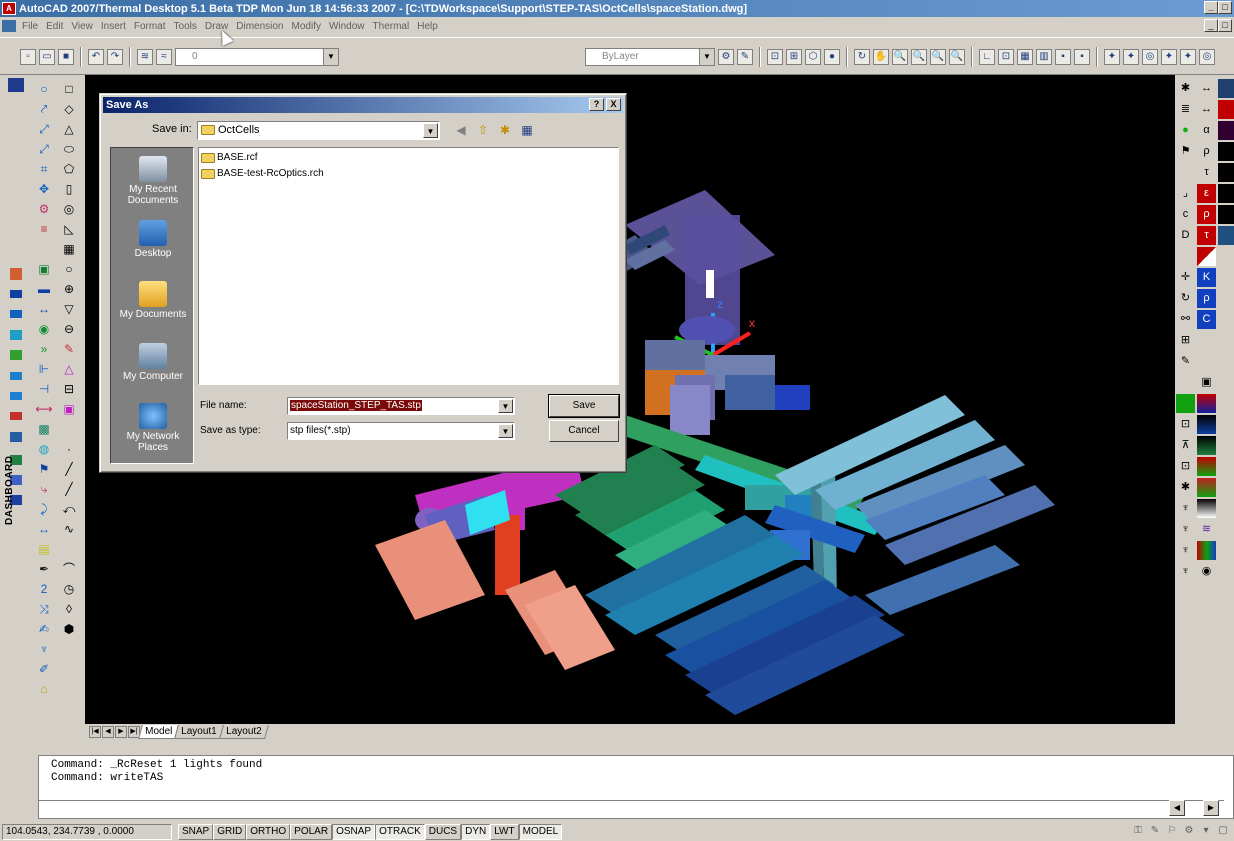 The width and height of the screenshot is (1234, 841). What do you see at coordinates (96, 57) in the screenshot?
I see `undo-icon: ↶` at bounding box center [96, 57].